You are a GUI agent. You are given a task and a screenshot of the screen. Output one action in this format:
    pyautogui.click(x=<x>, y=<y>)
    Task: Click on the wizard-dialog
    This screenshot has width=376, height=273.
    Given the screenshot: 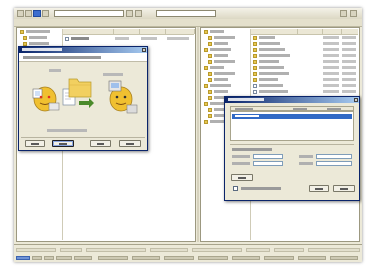 What is the action you would take?
    pyautogui.click(x=83, y=98)
    